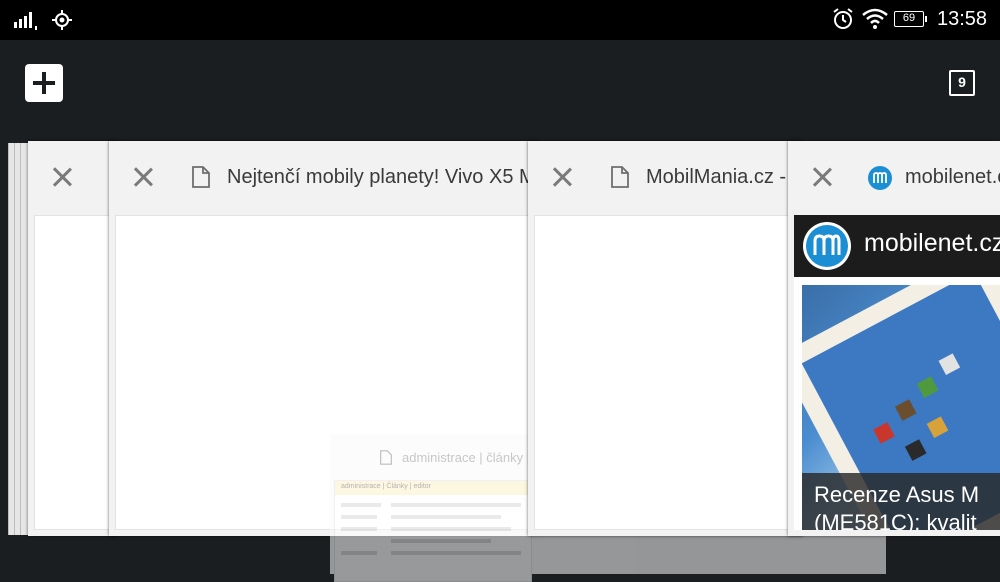  I want to click on mobilenet-header: mobilenet.cz, so click(897, 246).